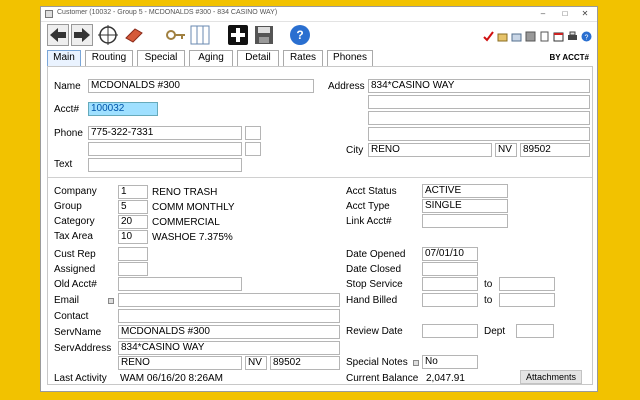 The image size is (640, 400). Describe the element at coordinates (229, 300) in the screenshot. I see `email-field` at that location.